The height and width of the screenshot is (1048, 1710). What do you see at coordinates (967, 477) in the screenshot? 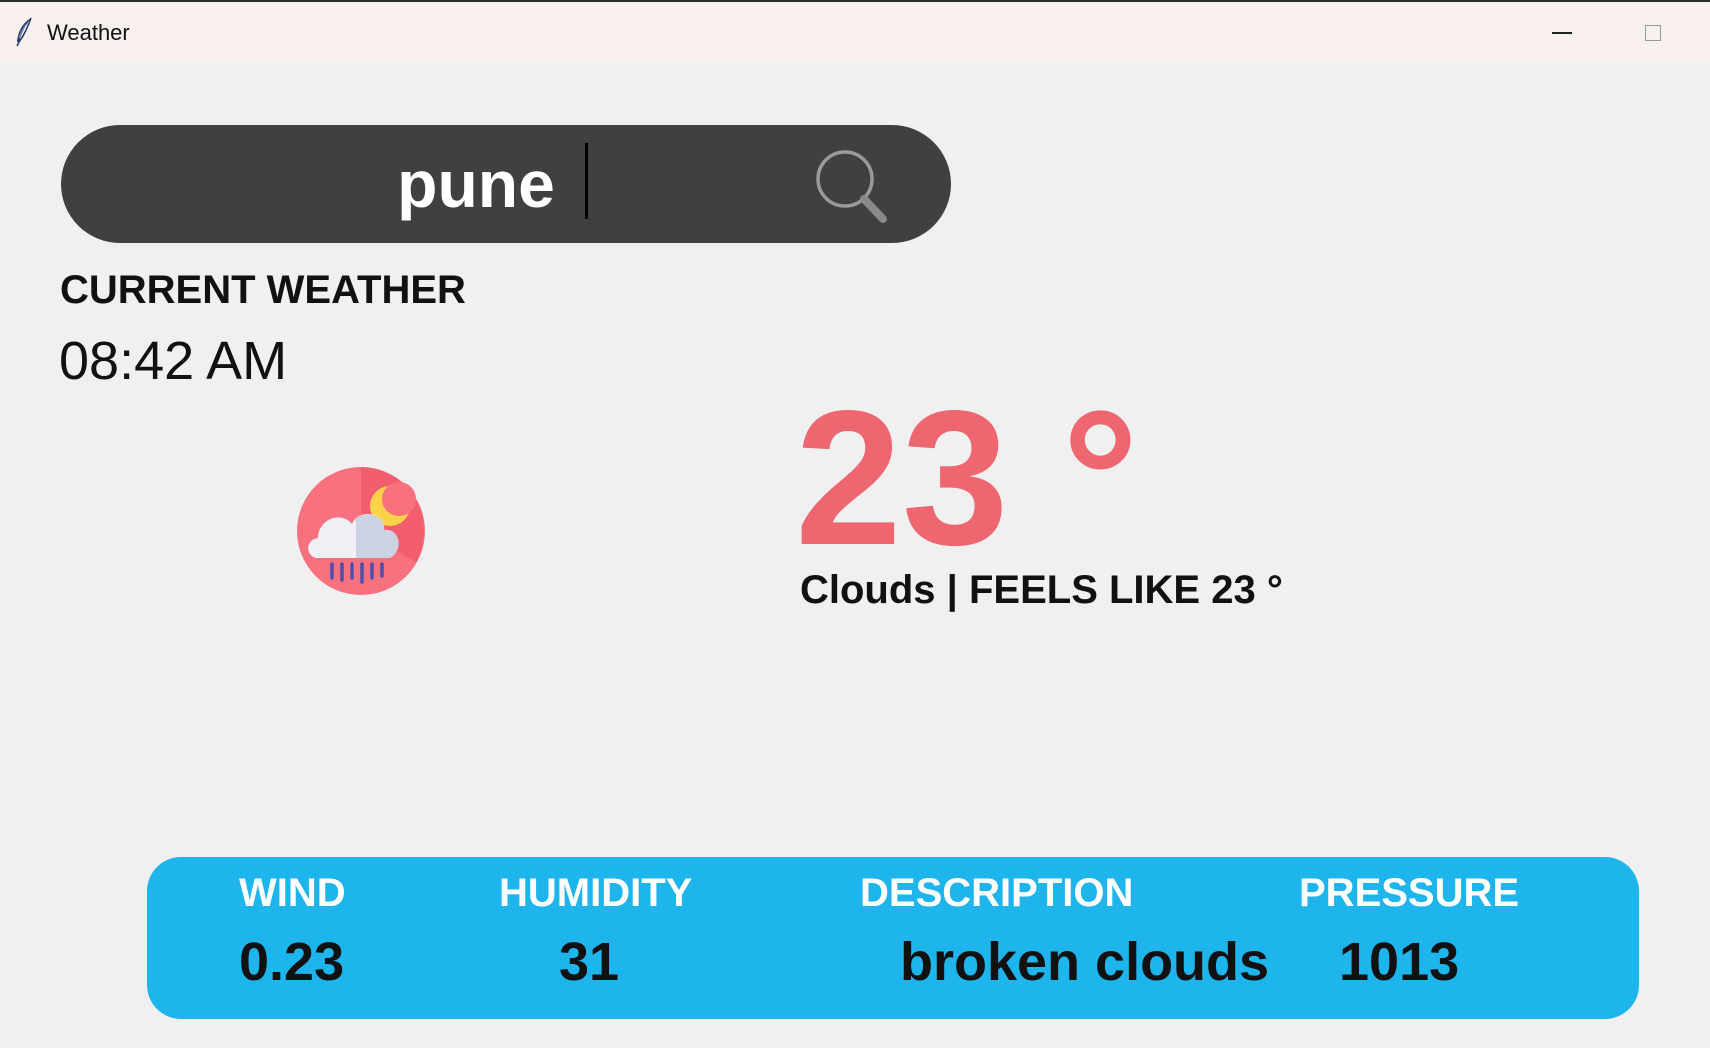
I see `temperature-value: 23 °` at bounding box center [967, 477].